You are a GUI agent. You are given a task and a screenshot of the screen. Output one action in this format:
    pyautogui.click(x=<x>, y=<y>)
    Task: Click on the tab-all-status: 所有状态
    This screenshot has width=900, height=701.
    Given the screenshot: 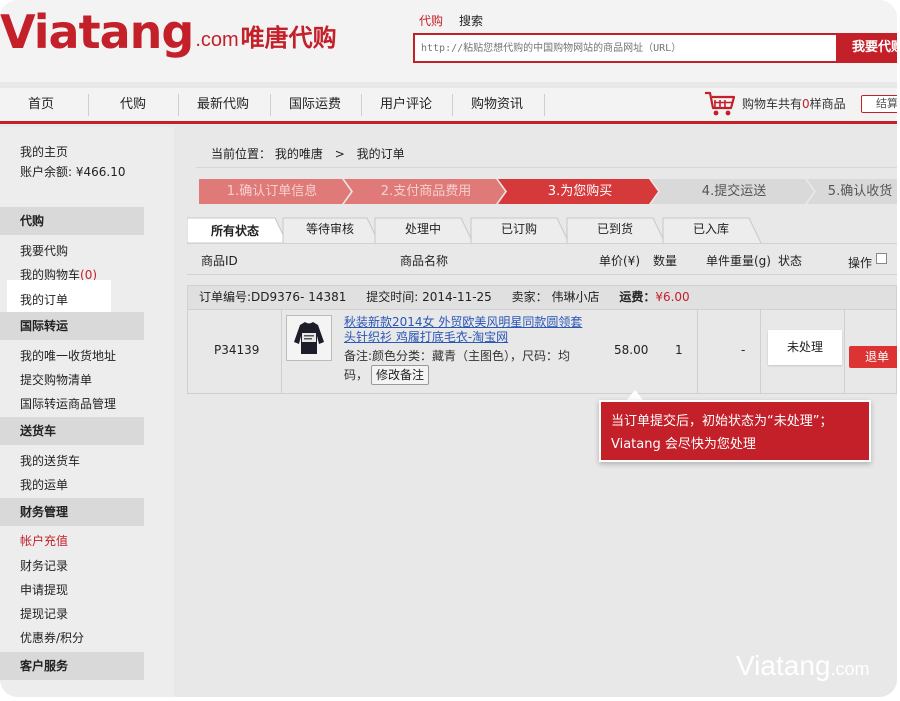 What is the action you would take?
    pyautogui.click(x=235, y=230)
    